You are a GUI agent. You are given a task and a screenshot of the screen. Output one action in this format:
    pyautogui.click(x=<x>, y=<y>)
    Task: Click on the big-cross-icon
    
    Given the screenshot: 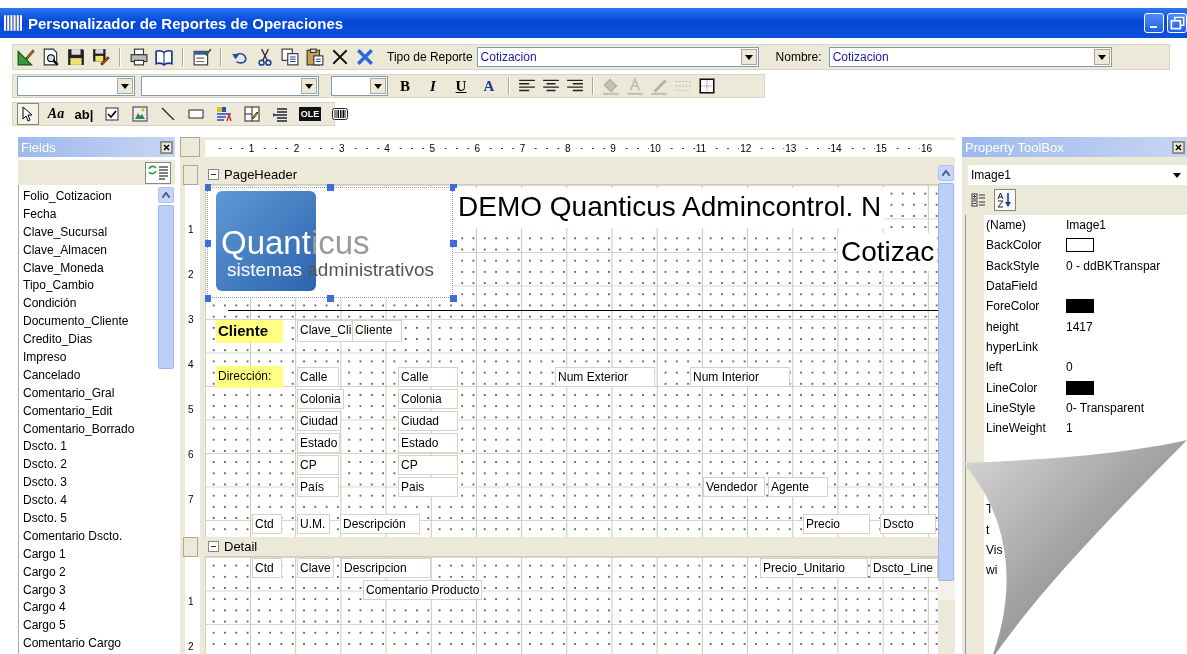 What is the action you would take?
    pyautogui.click(x=365, y=57)
    